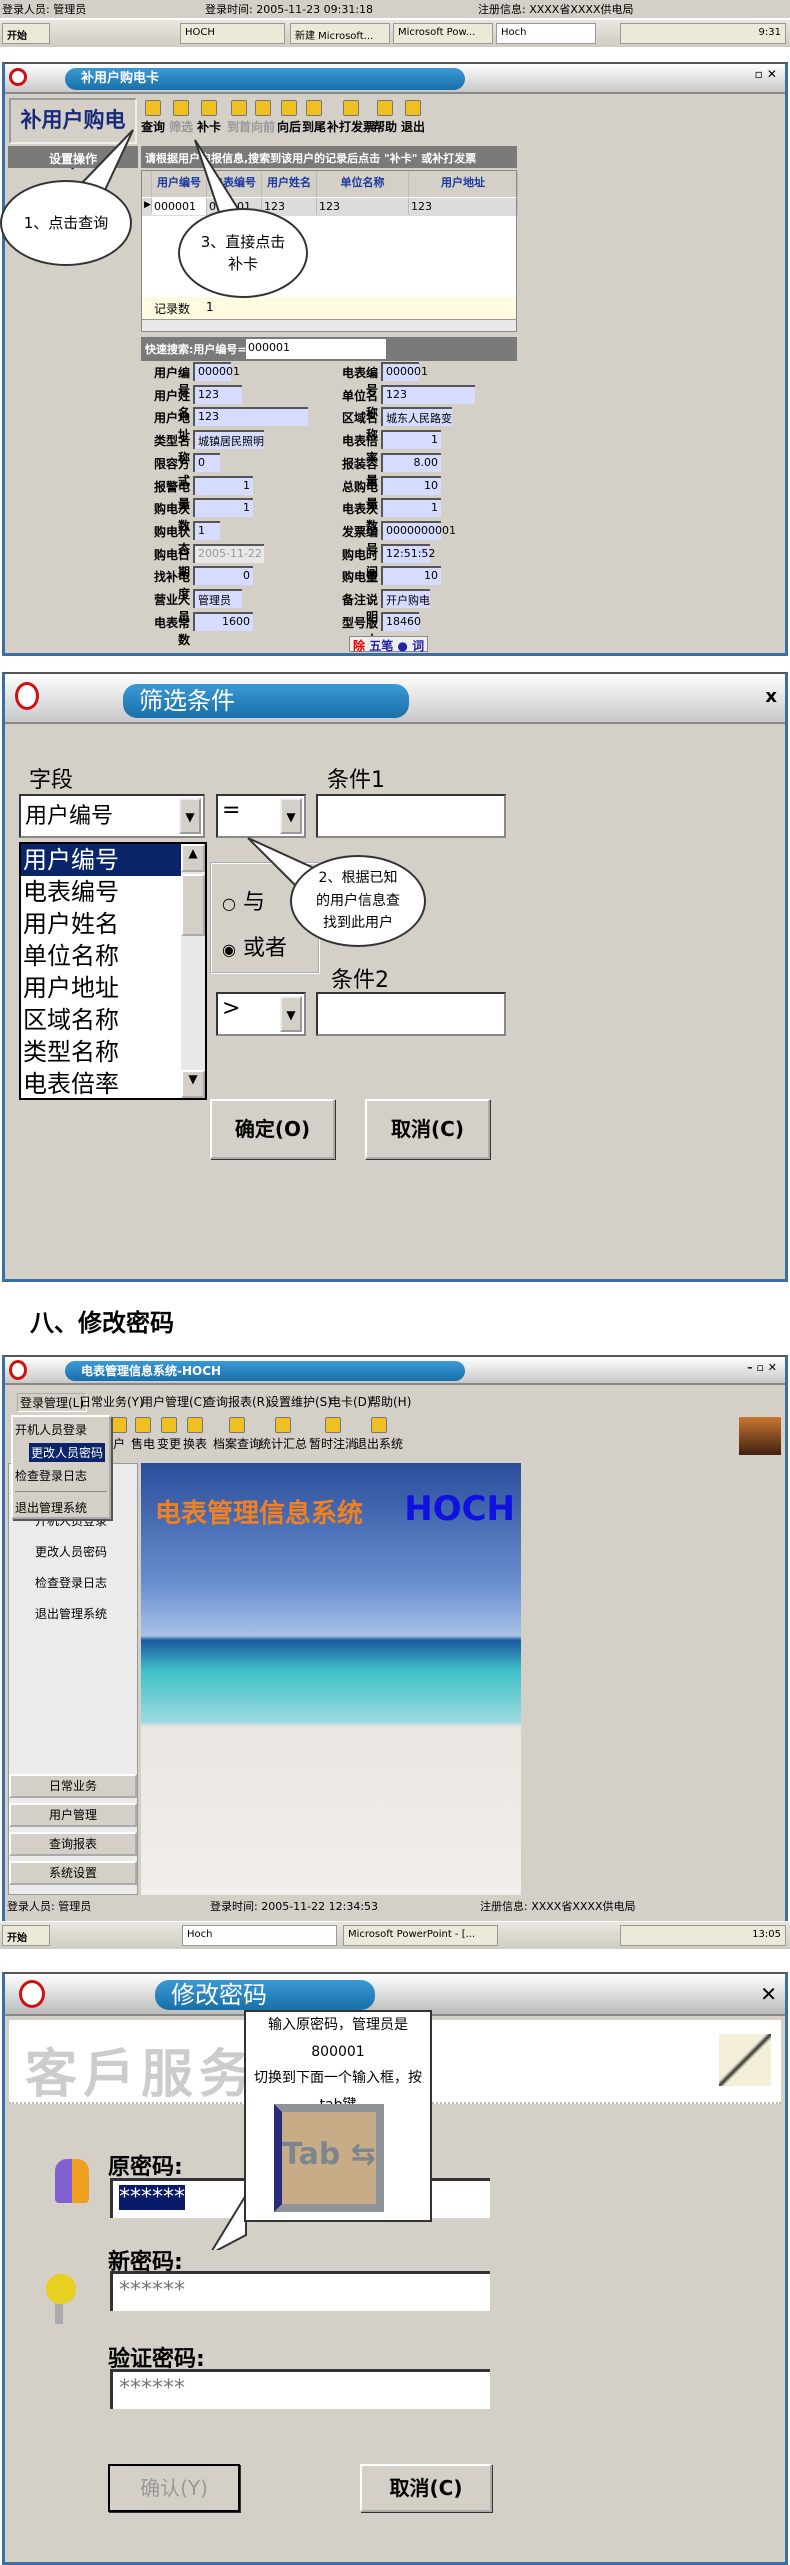  What do you see at coordinates (311, 2154) in the screenshot?
I see `tab-key-label: Tab` at bounding box center [311, 2154].